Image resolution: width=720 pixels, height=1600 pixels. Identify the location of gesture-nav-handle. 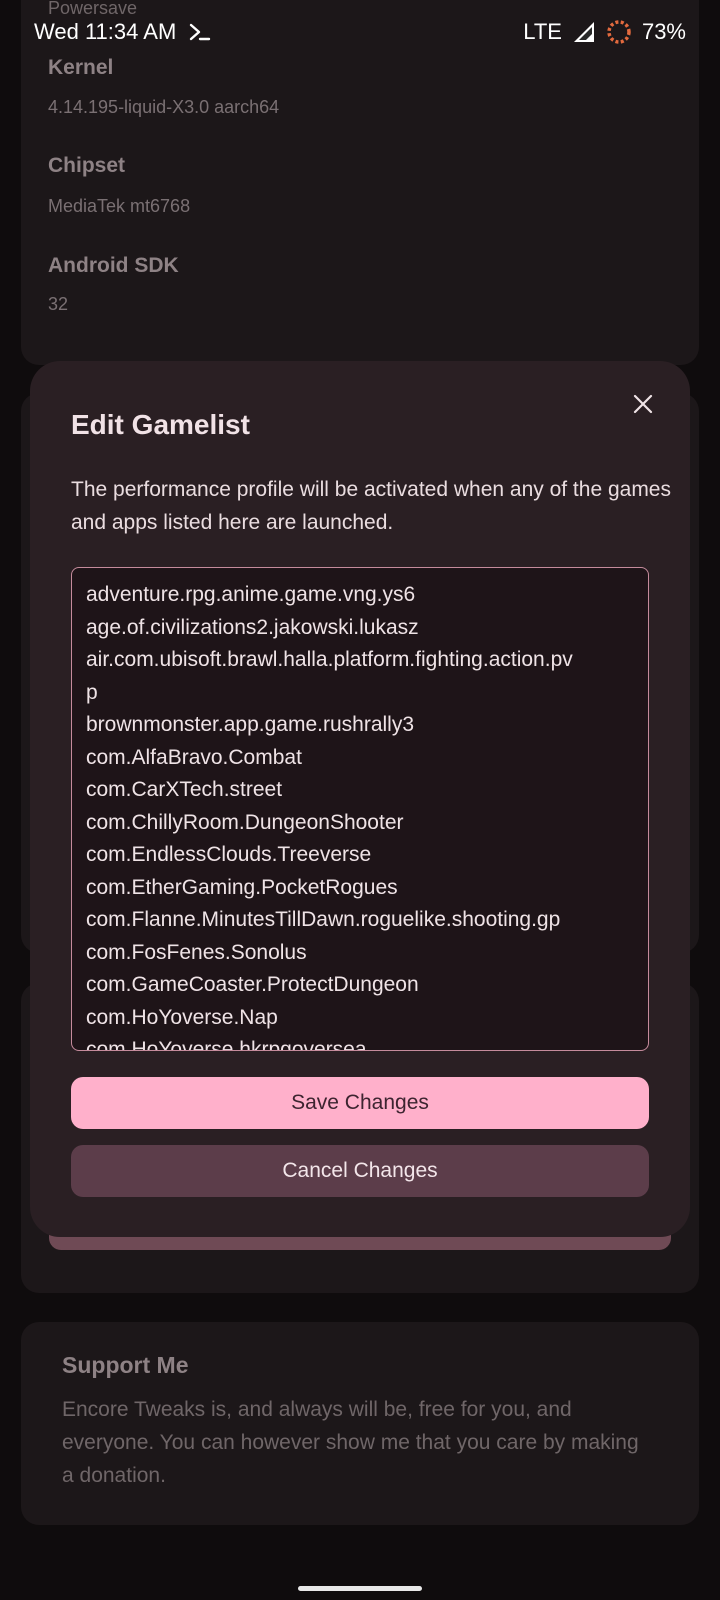
(360, 1588).